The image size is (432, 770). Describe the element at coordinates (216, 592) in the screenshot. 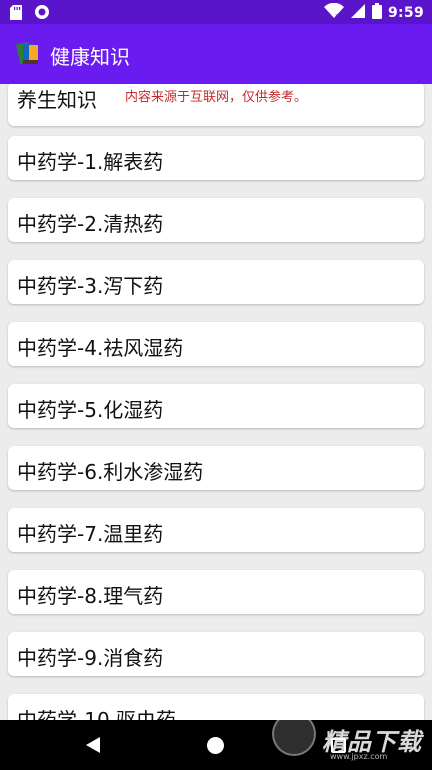

I see `list-item: 中药学-8.理气药` at that location.